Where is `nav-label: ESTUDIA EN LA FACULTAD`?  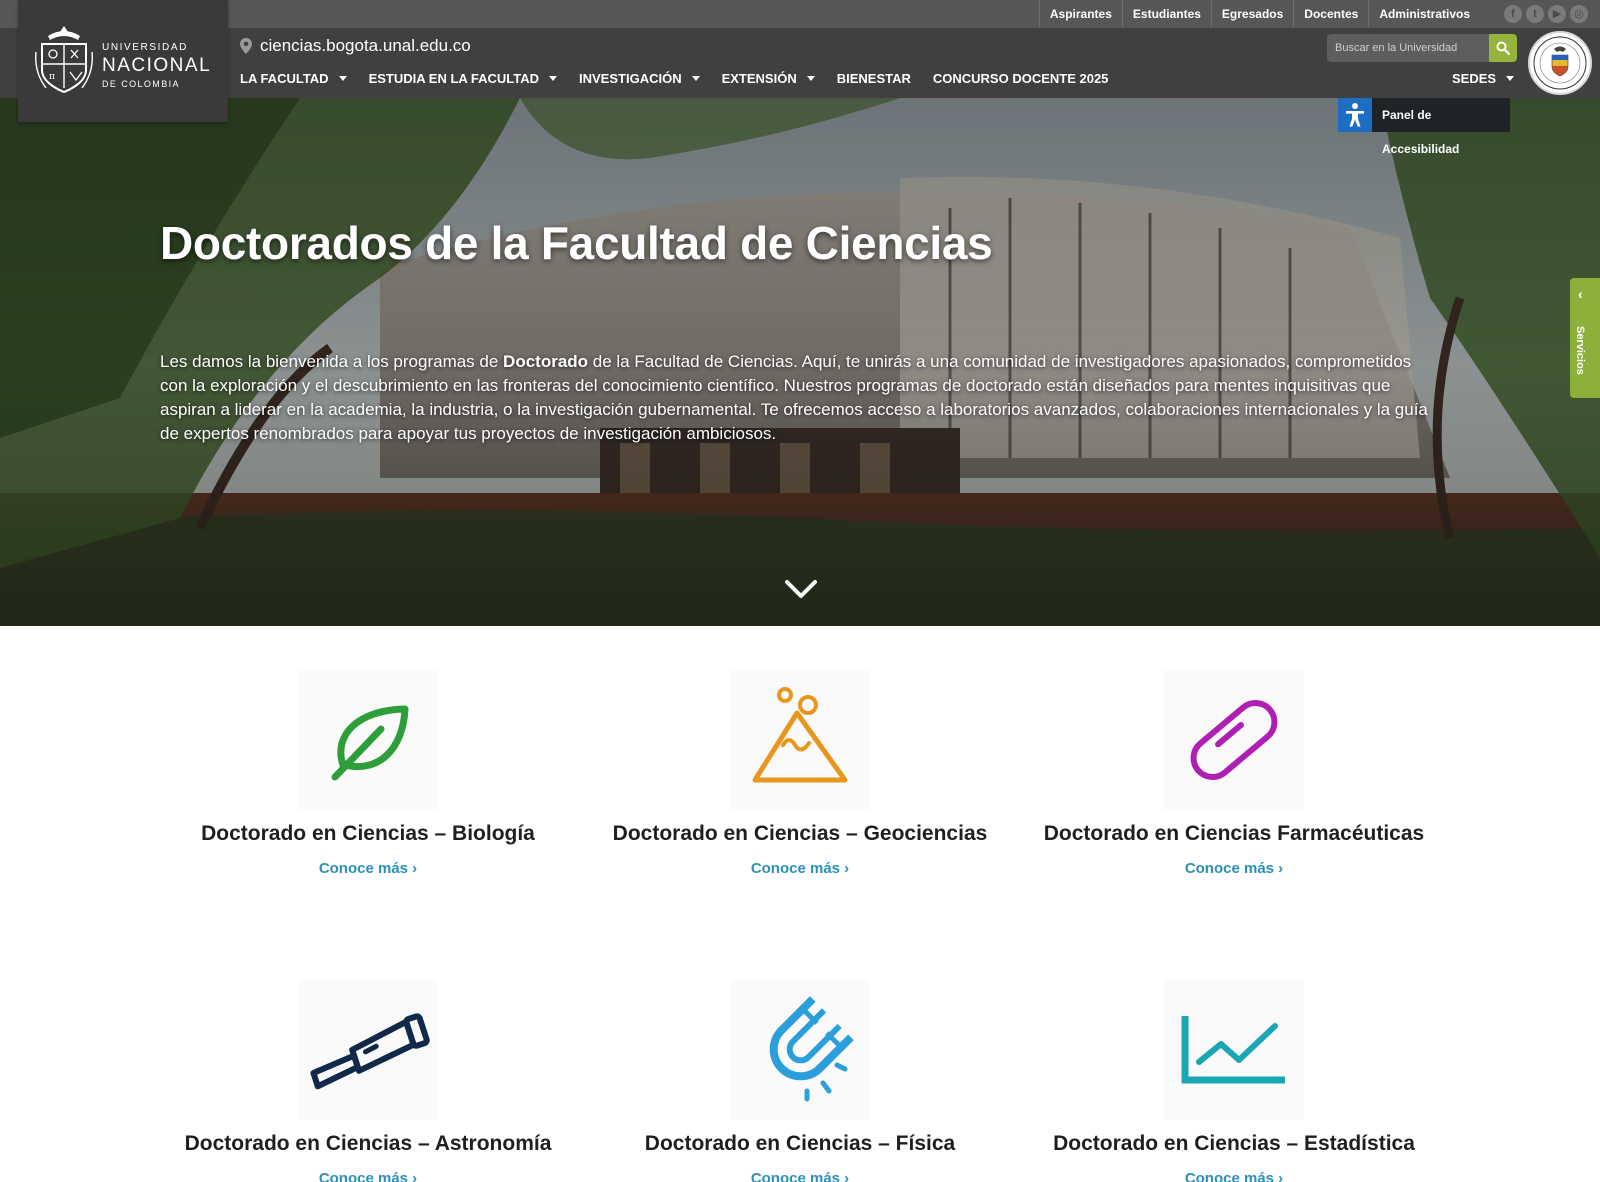 nav-label: ESTUDIA EN LA FACULTAD is located at coordinates (454, 78).